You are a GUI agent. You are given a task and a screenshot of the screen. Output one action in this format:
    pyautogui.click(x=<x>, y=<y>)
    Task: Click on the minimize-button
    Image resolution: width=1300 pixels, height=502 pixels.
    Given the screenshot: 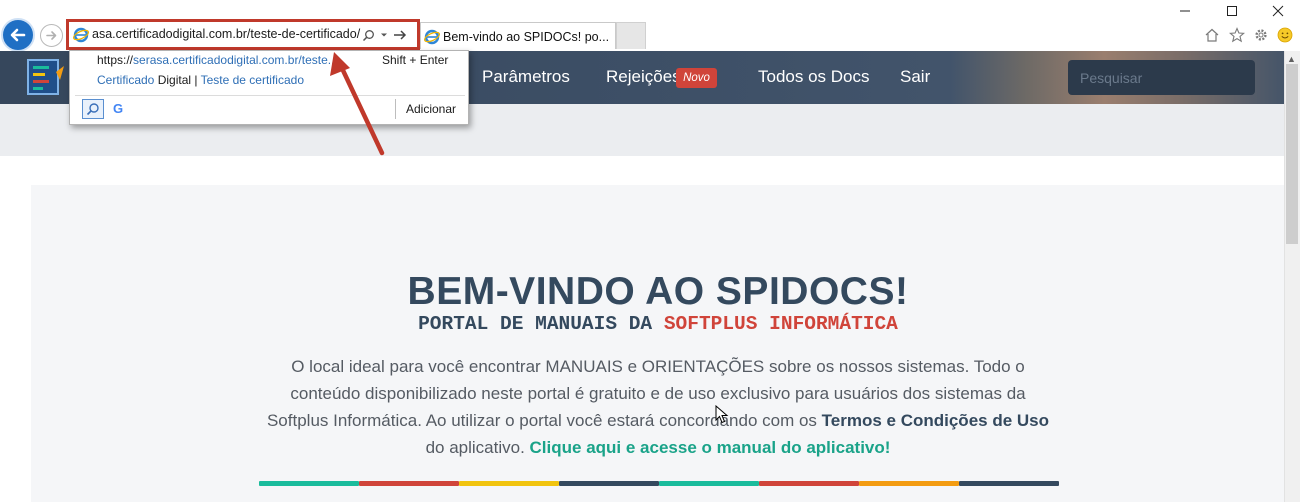 What is the action you would take?
    pyautogui.click(x=1185, y=11)
    